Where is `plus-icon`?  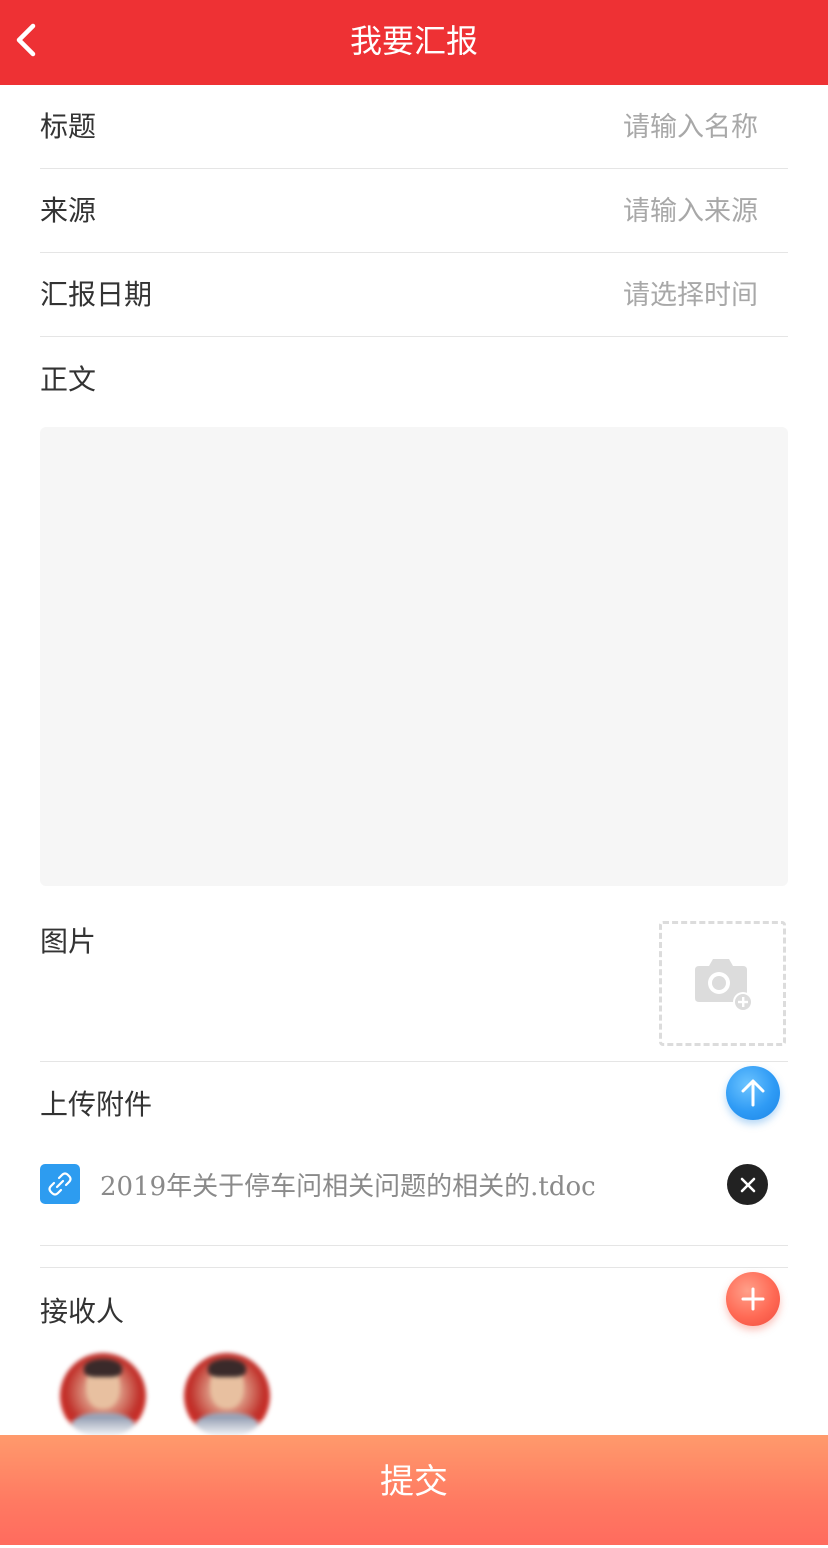 plus-icon is located at coordinates (753, 1299).